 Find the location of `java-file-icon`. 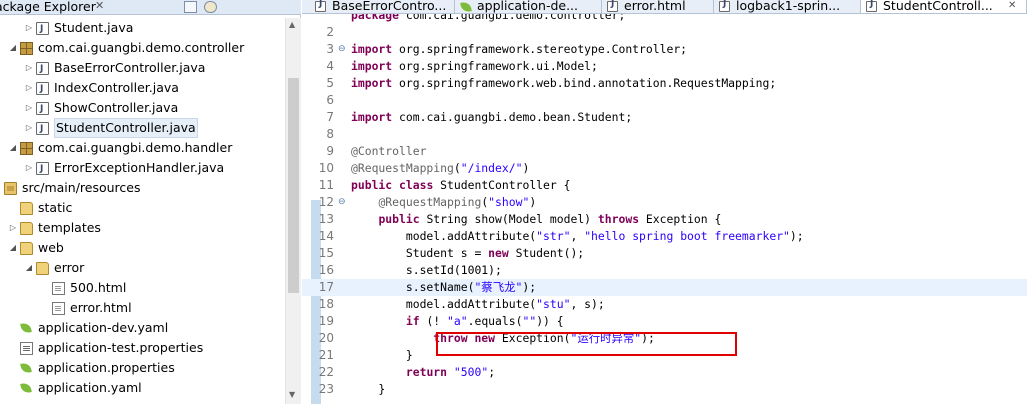

java-file-icon is located at coordinates (42, 69).